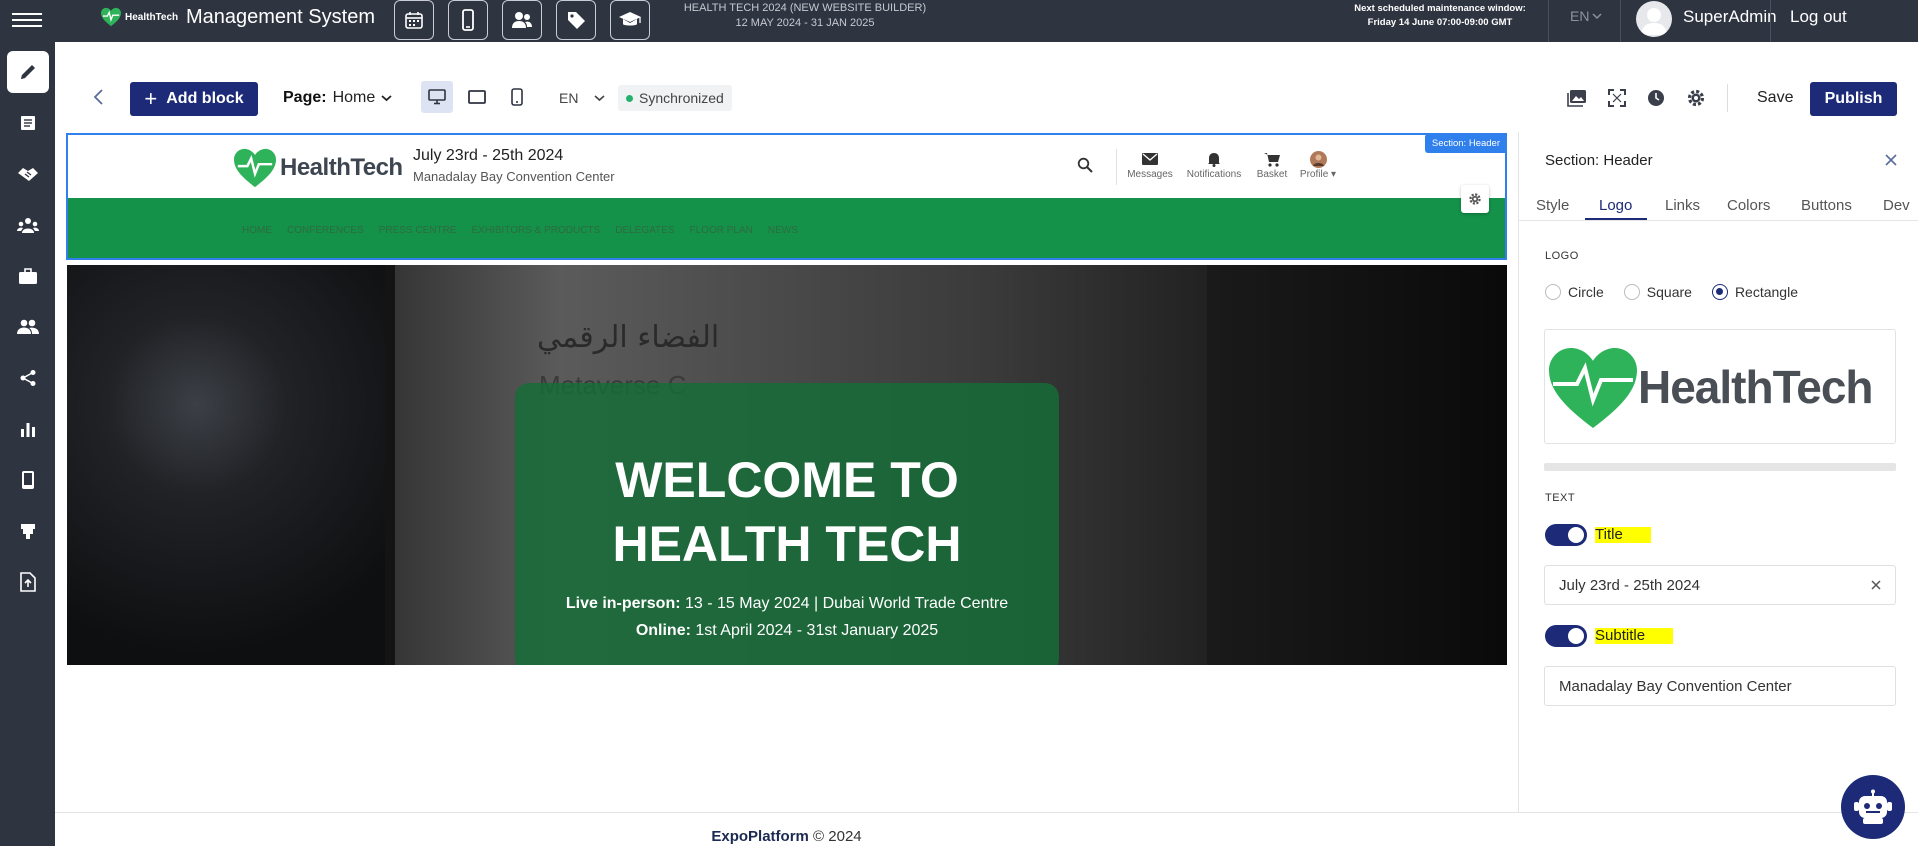 The width and height of the screenshot is (1918, 846). What do you see at coordinates (139, 17) in the screenshot?
I see `top-logo: HealthTech` at bounding box center [139, 17].